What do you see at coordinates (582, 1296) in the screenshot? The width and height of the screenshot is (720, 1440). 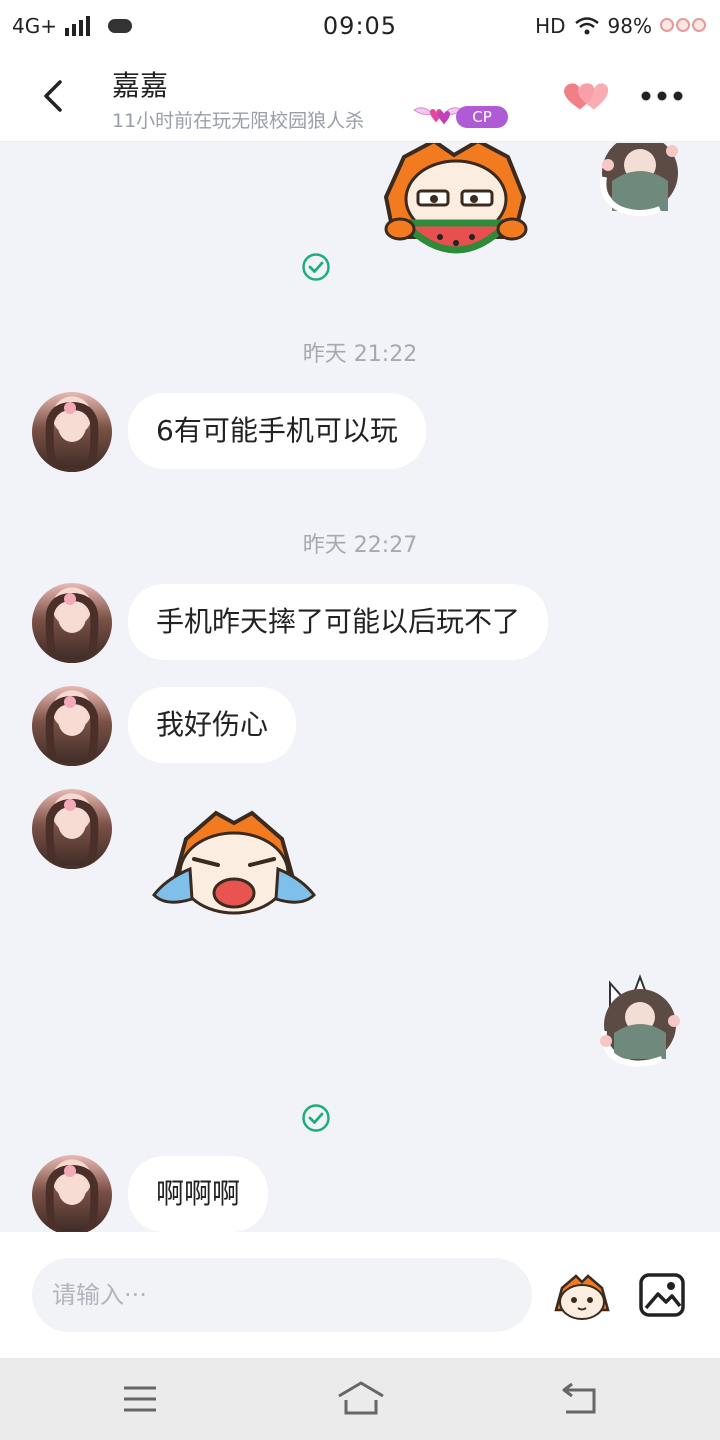 I see `sticker-emoji-icon` at bounding box center [582, 1296].